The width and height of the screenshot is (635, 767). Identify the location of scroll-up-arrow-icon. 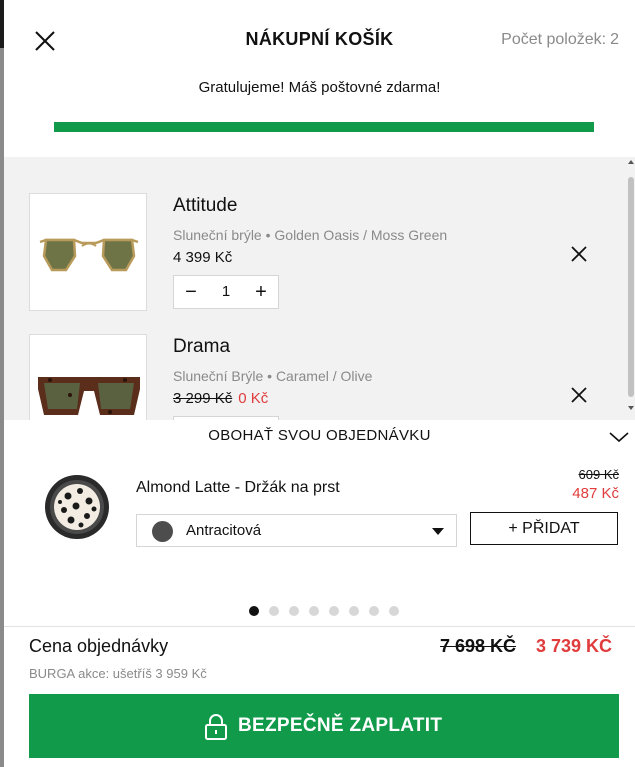
(631, 162).